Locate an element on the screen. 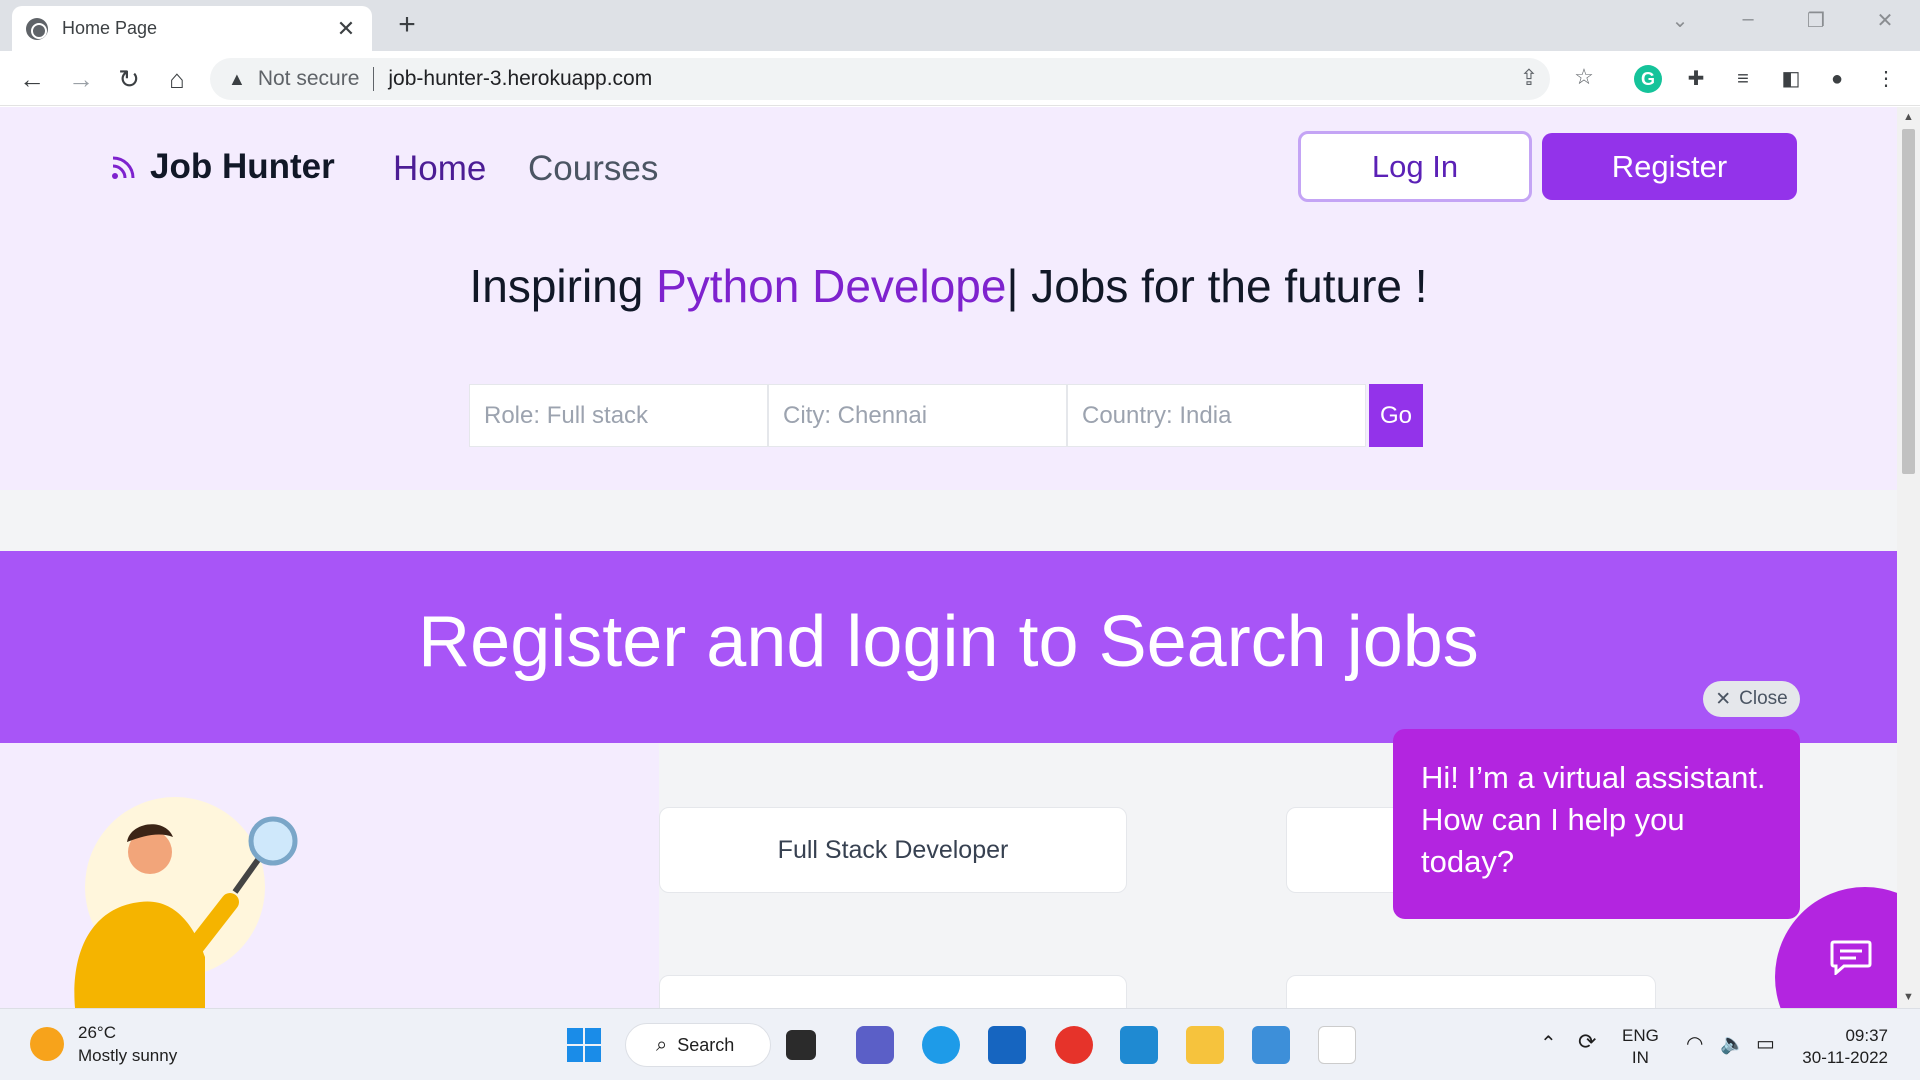 The height and width of the screenshot is (1080, 1920). search-icon: ⌕ is located at coordinates (662, 1044).